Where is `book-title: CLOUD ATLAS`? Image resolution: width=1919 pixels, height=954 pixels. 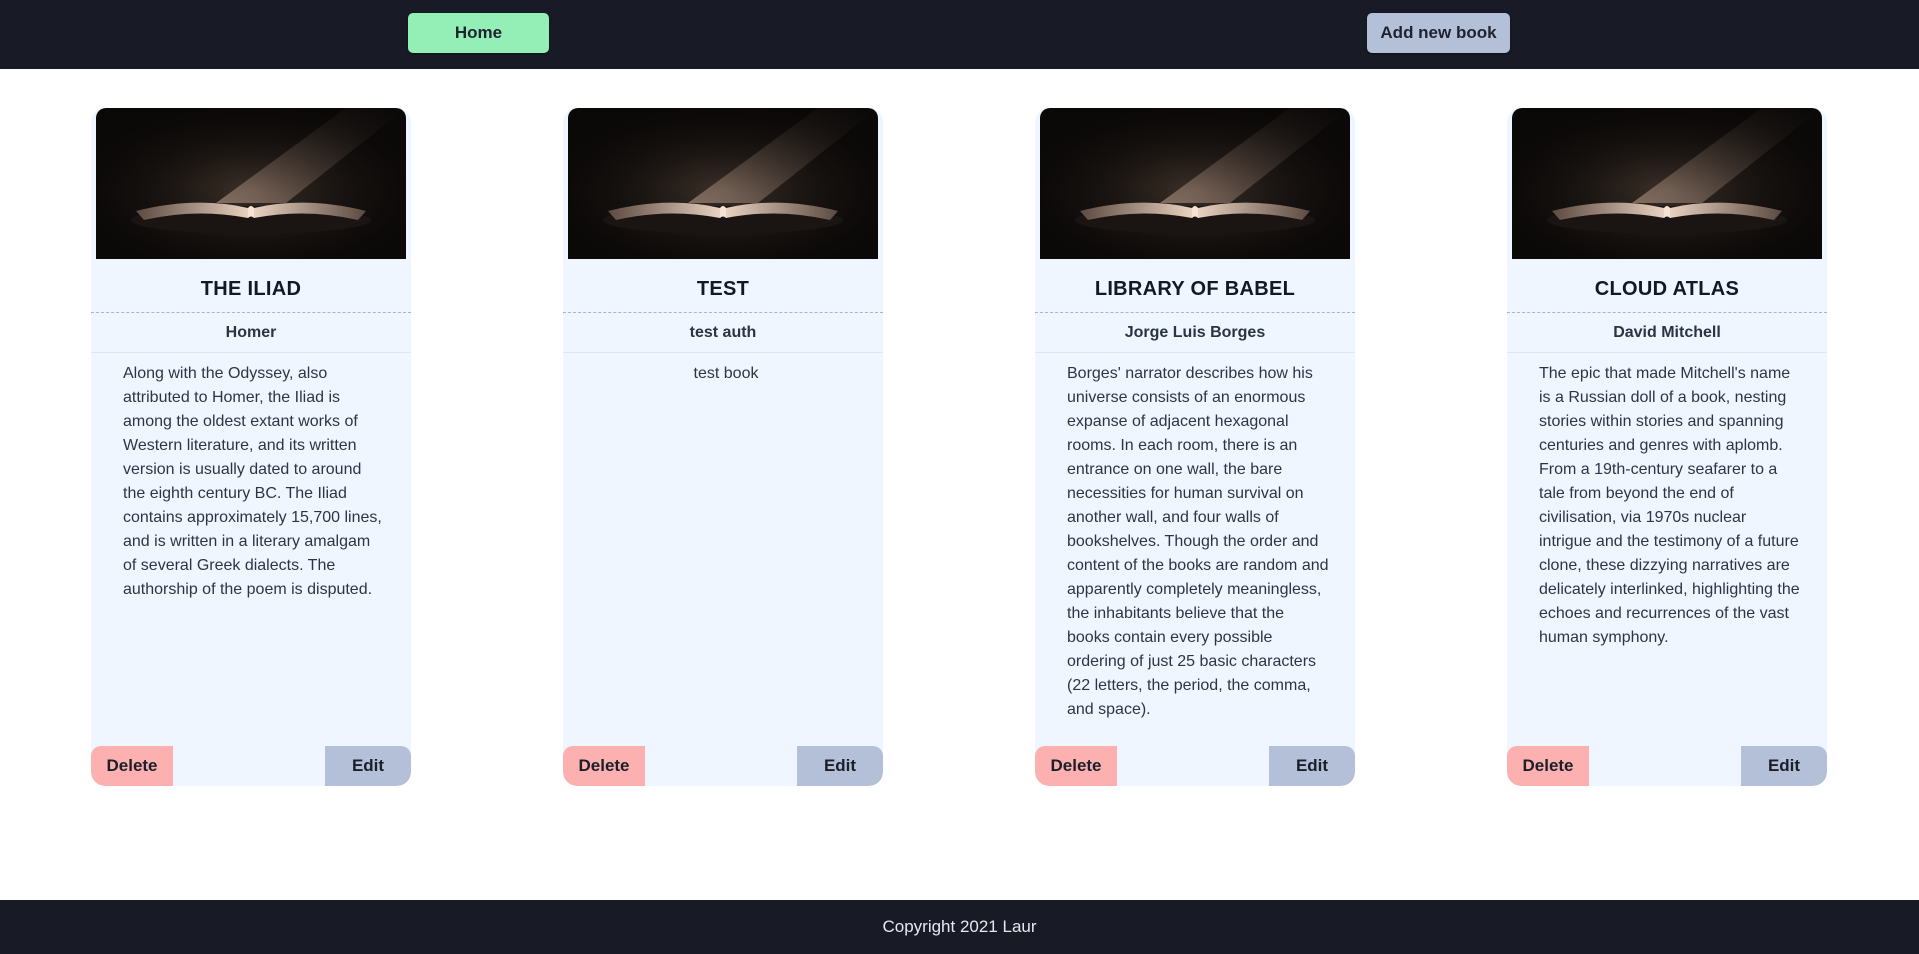 book-title: CLOUD ATLAS is located at coordinates (1667, 289).